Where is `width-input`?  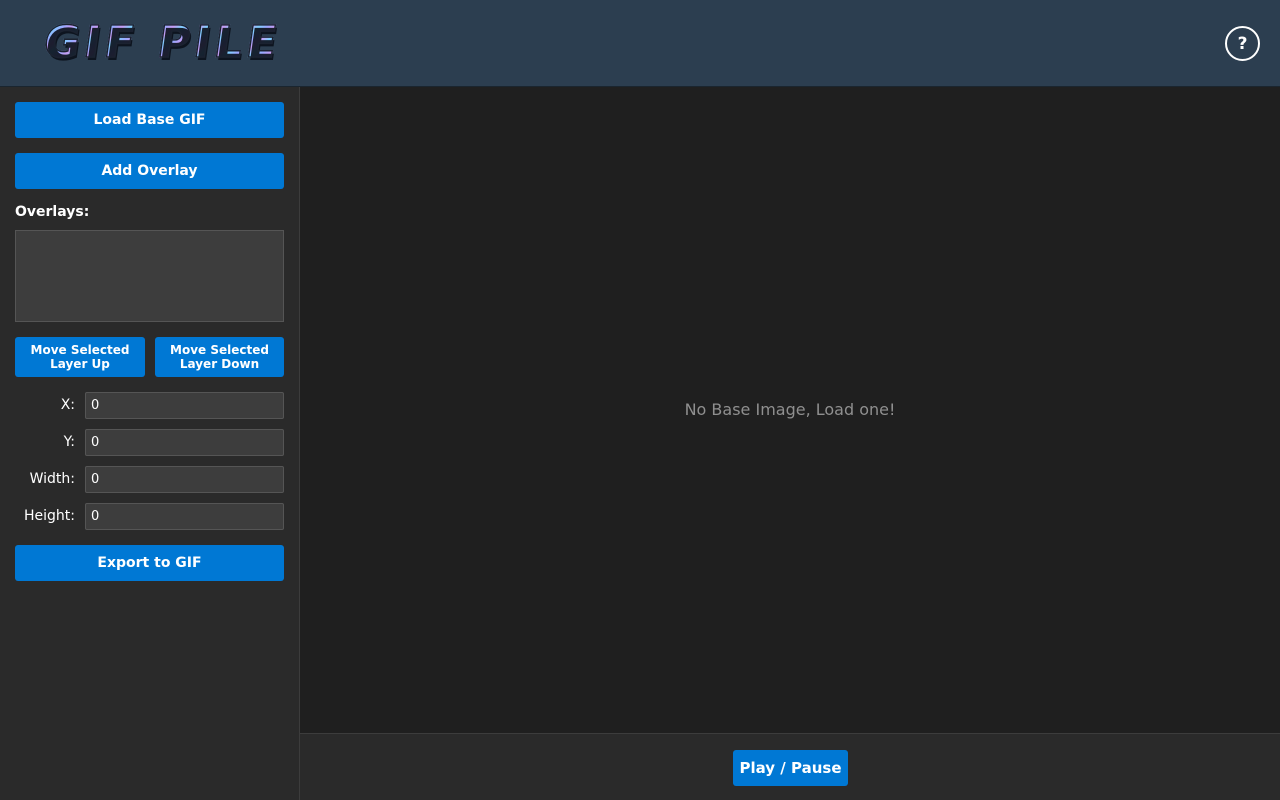
width-input is located at coordinates (184, 479).